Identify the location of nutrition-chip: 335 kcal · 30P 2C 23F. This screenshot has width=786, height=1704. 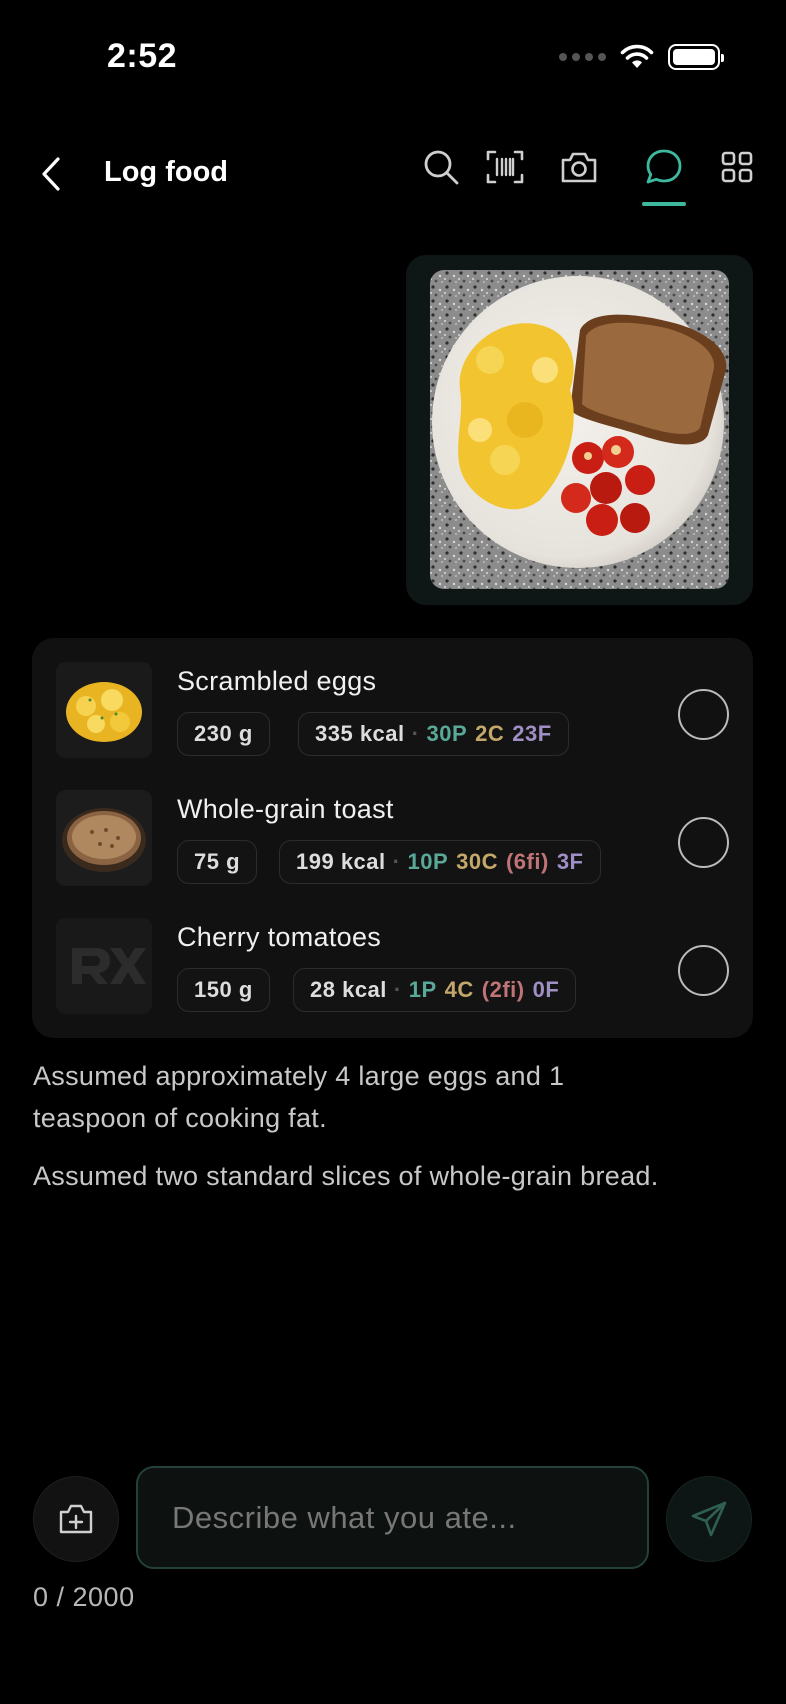
(433, 734).